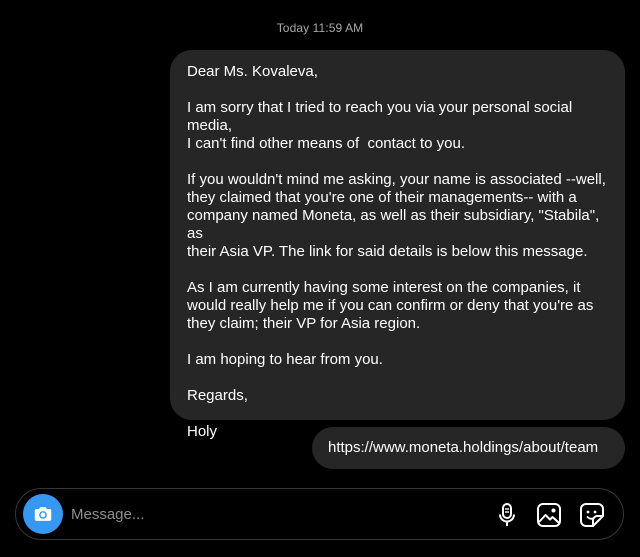  I want to click on camera-icon, so click(43, 514).